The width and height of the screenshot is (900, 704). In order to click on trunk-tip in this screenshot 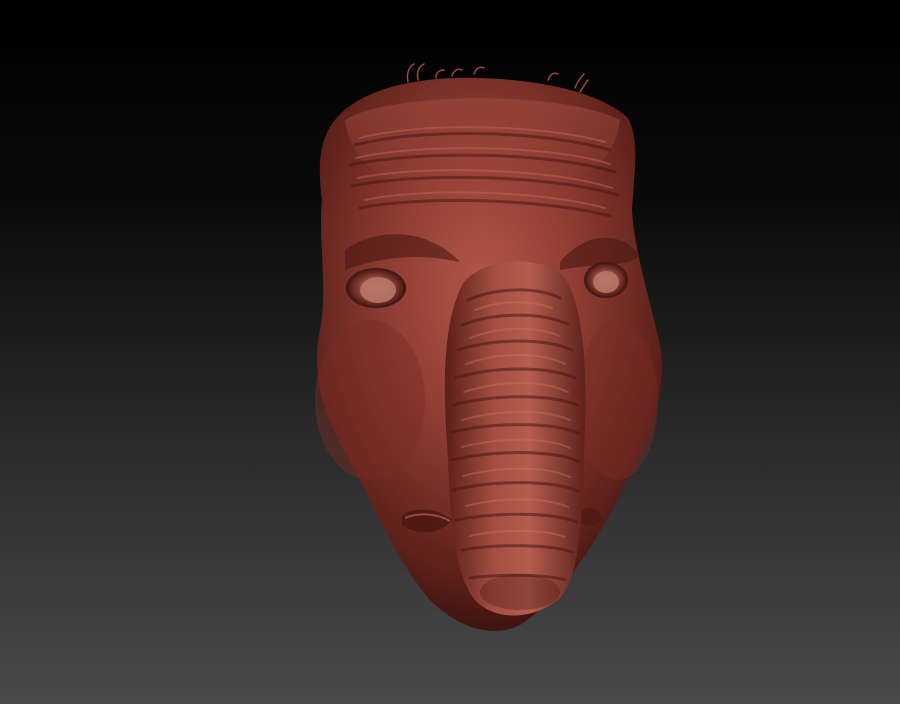, I will do `click(520, 592)`.